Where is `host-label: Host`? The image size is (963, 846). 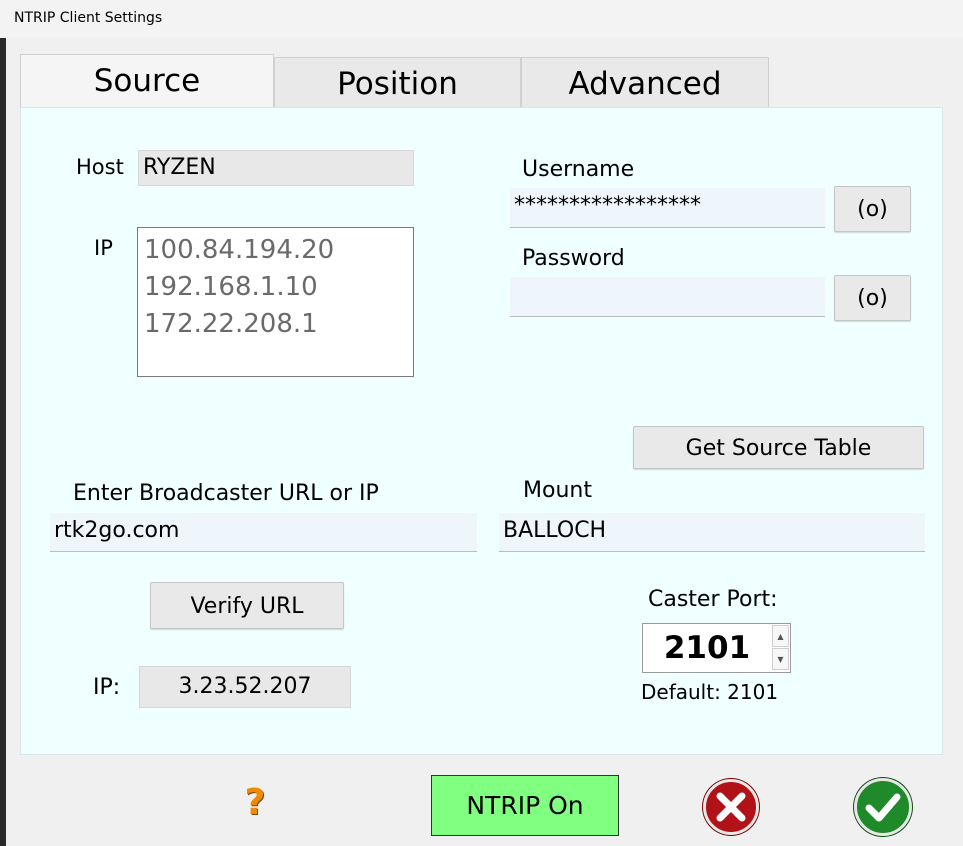 host-label: Host is located at coordinates (100, 167).